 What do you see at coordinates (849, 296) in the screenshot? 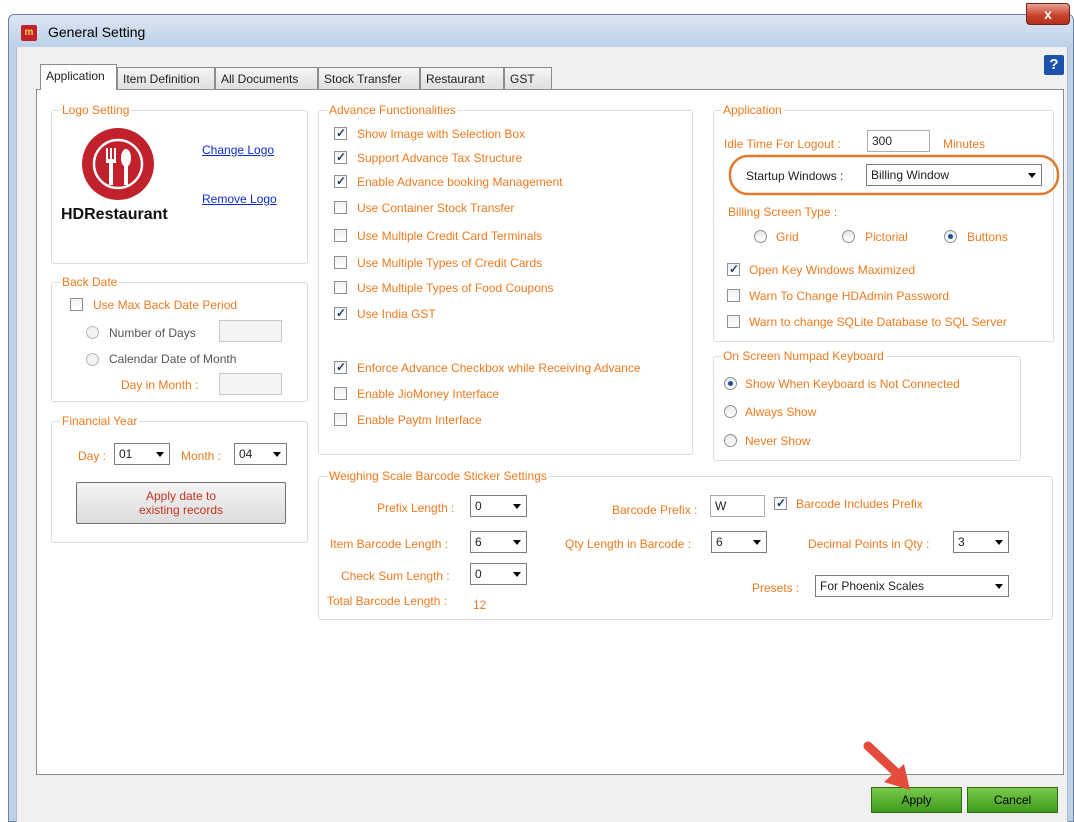
I see `warn-hdadmin-label: Warn To Change HDAdmin Password` at bounding box center [849, 296].